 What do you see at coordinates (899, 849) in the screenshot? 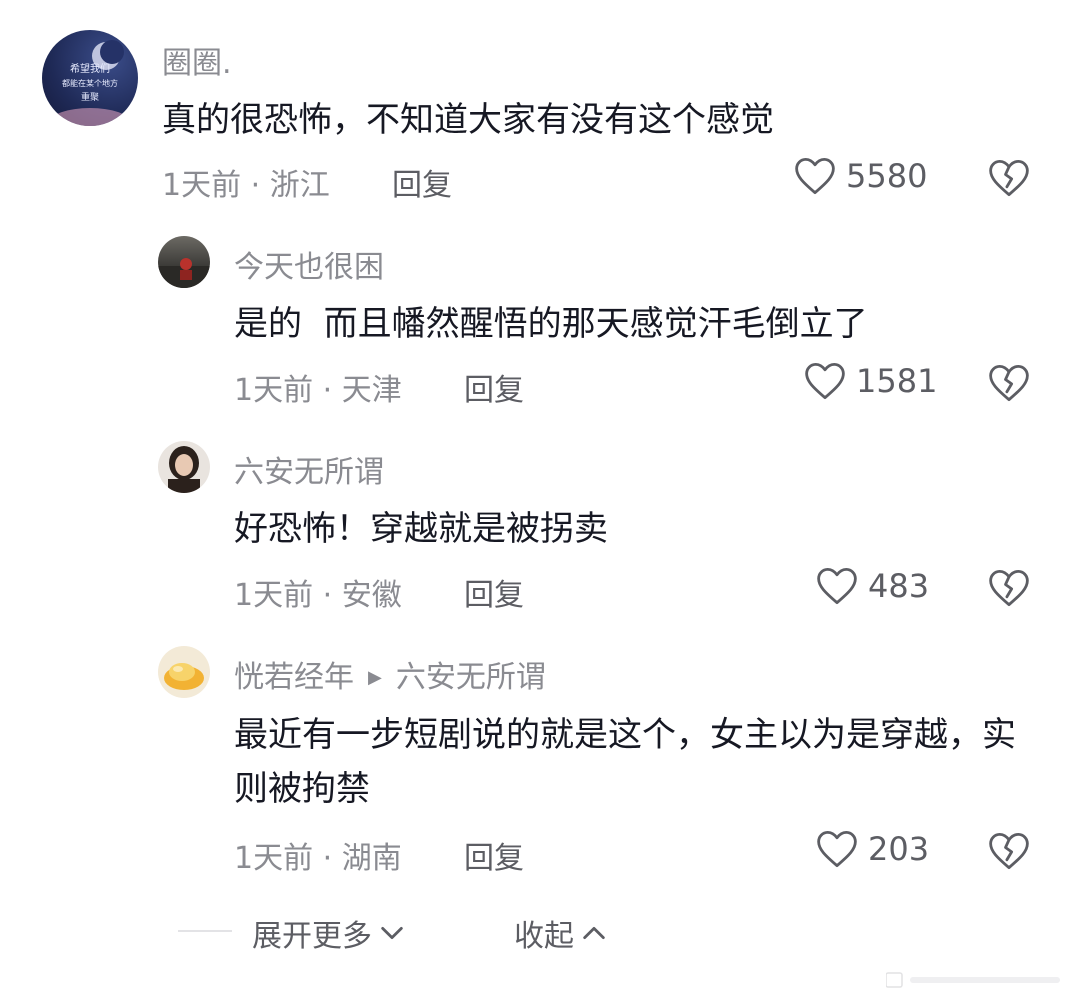
I see `like-count: 203` at bounding box center [899, 849].